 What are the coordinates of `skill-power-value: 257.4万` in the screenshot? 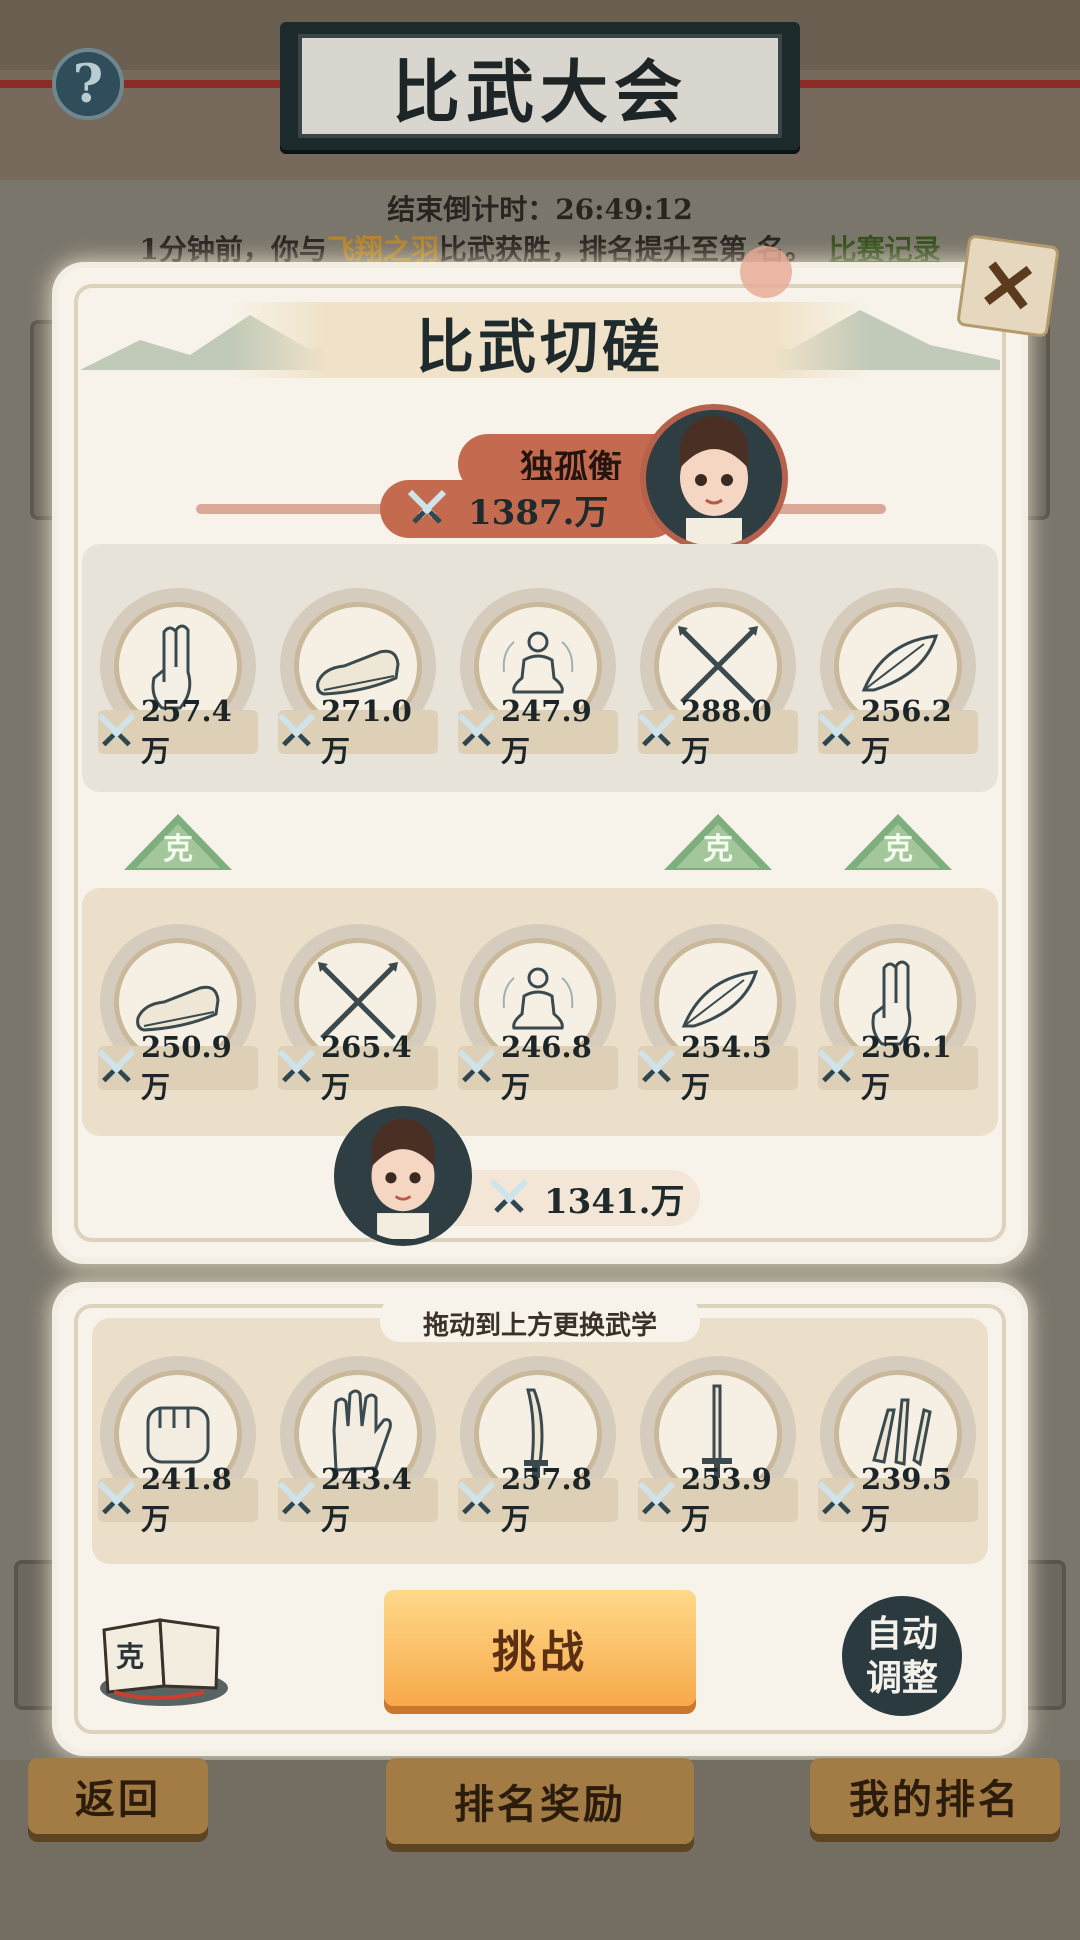 It's located at (186, 731).